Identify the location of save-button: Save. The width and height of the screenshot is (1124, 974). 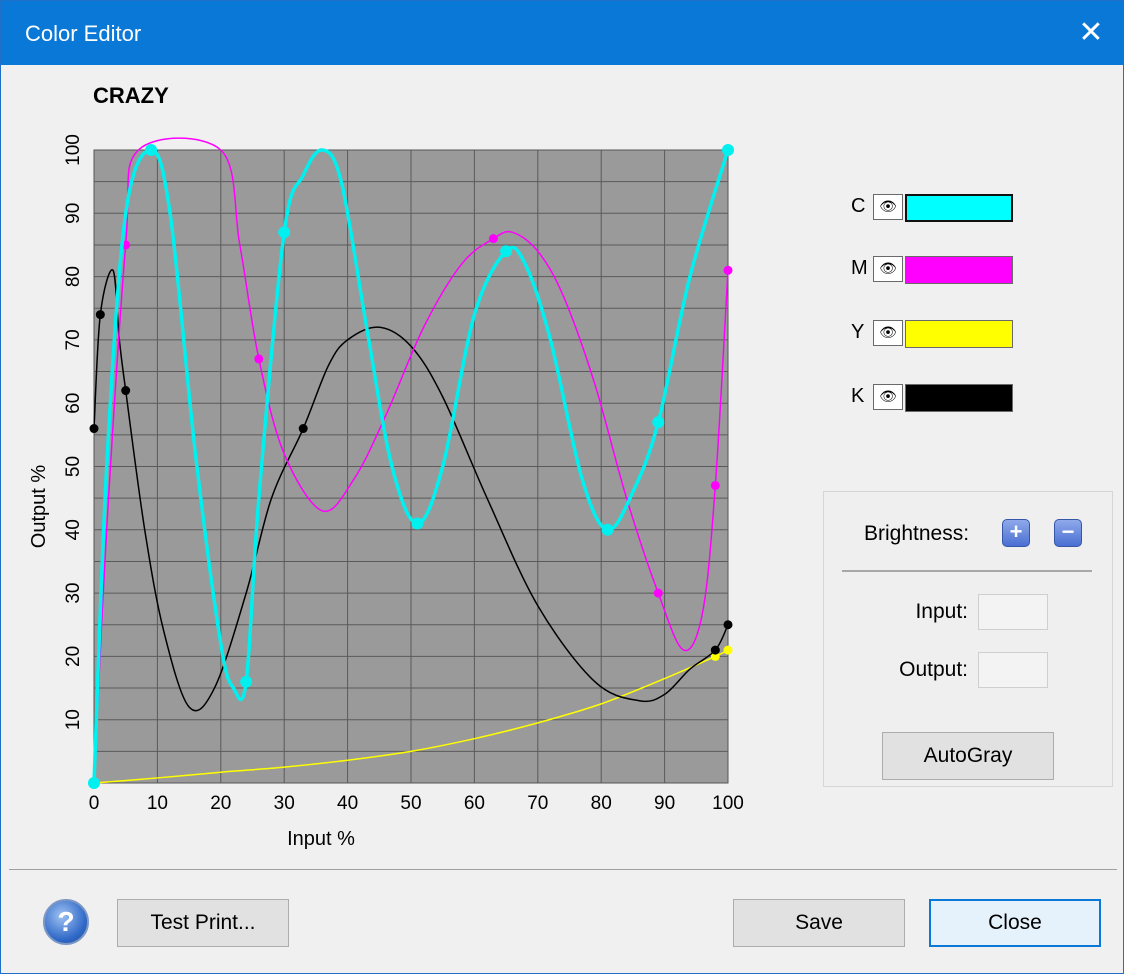
(819, 923).